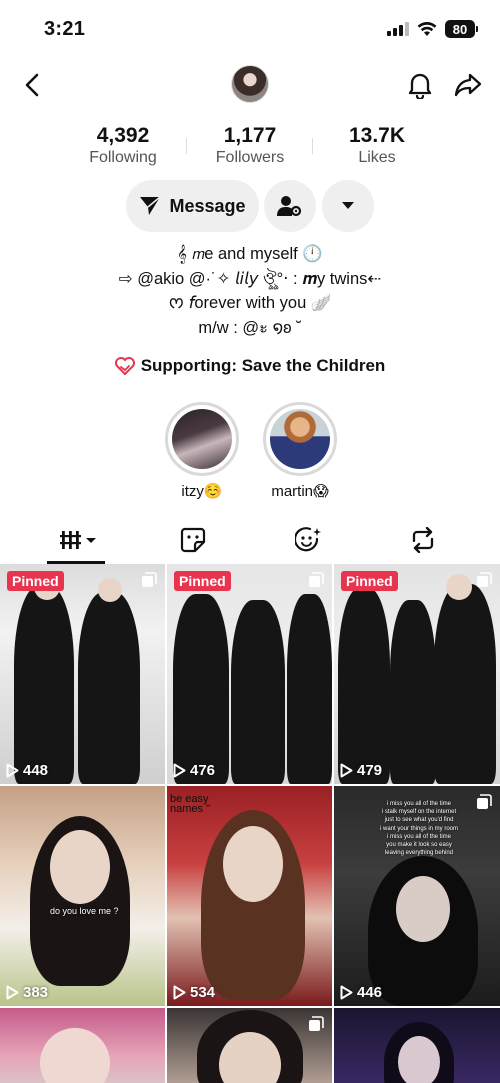  What do you see at coordinates (377, 135) in the screenshot?
I see `likes-count: 13.7K` at bounding box center [377, 135].